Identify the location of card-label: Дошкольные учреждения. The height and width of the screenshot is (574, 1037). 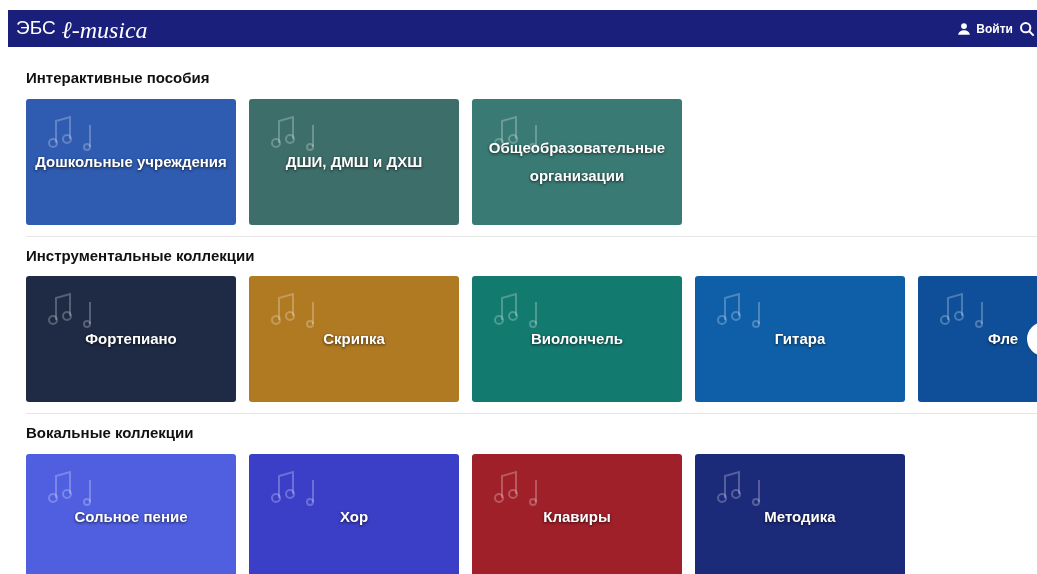
(131, 161).